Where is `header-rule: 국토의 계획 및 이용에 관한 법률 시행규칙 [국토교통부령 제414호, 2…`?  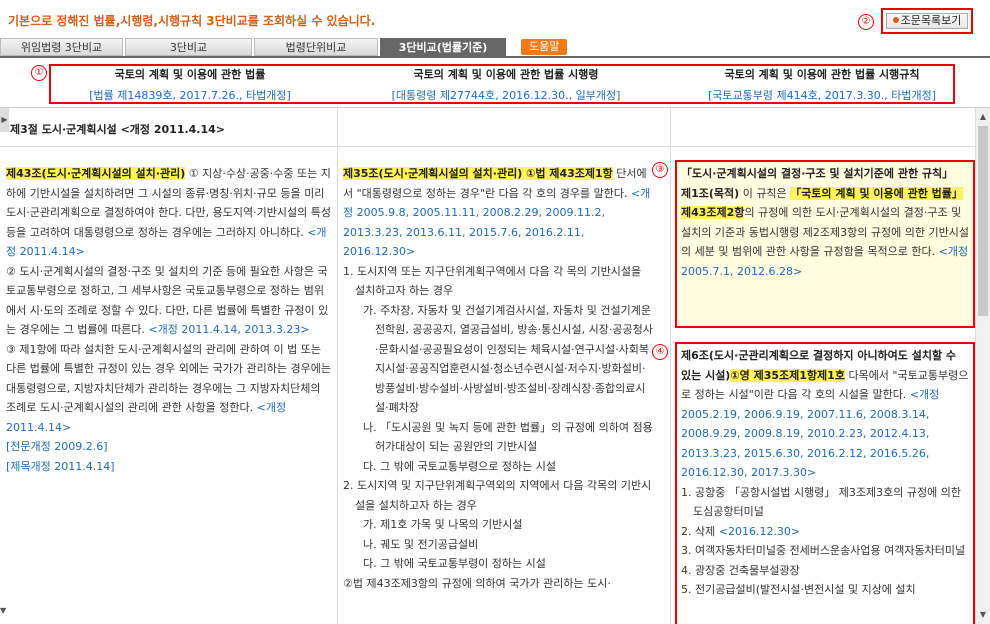
header-rule: 국토의 계획 및 이용에 관한 법률 시행규칙 [국토교통부령 제414호, 2… is located at coordinates (822, 84).